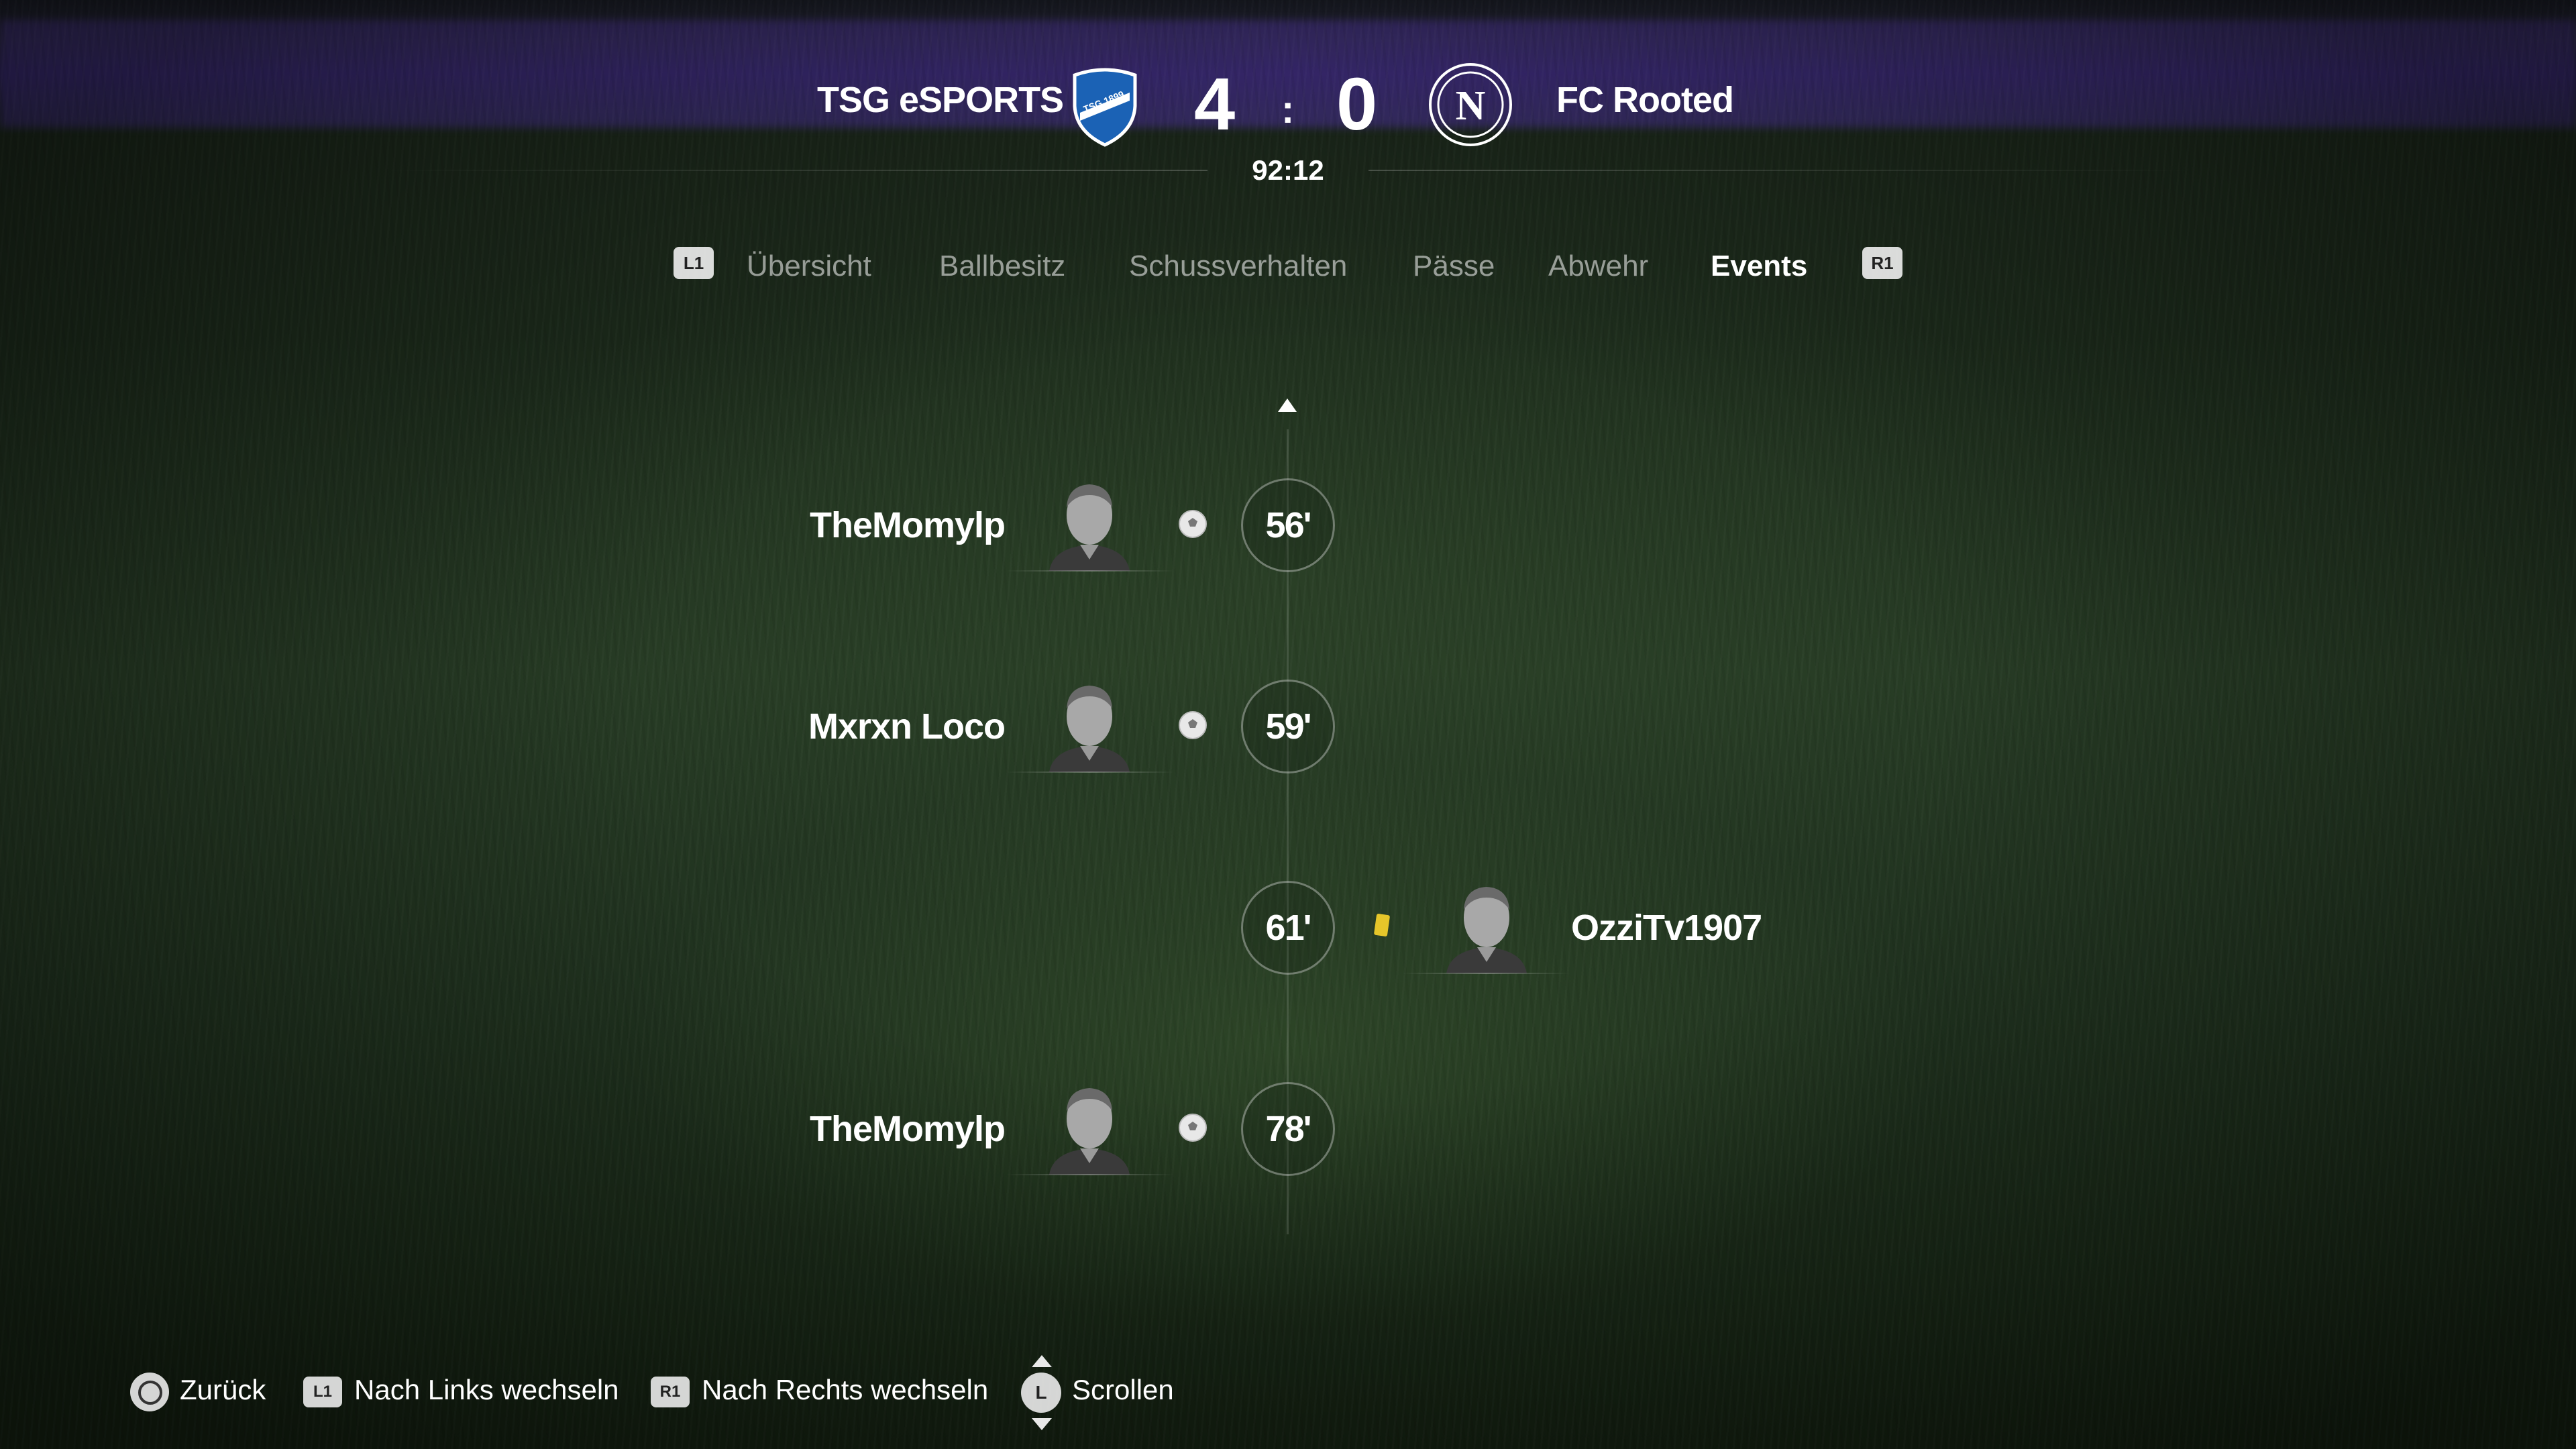  I want to click on switch-left-hint: Nach Links wechseln, so click(486, 1390).